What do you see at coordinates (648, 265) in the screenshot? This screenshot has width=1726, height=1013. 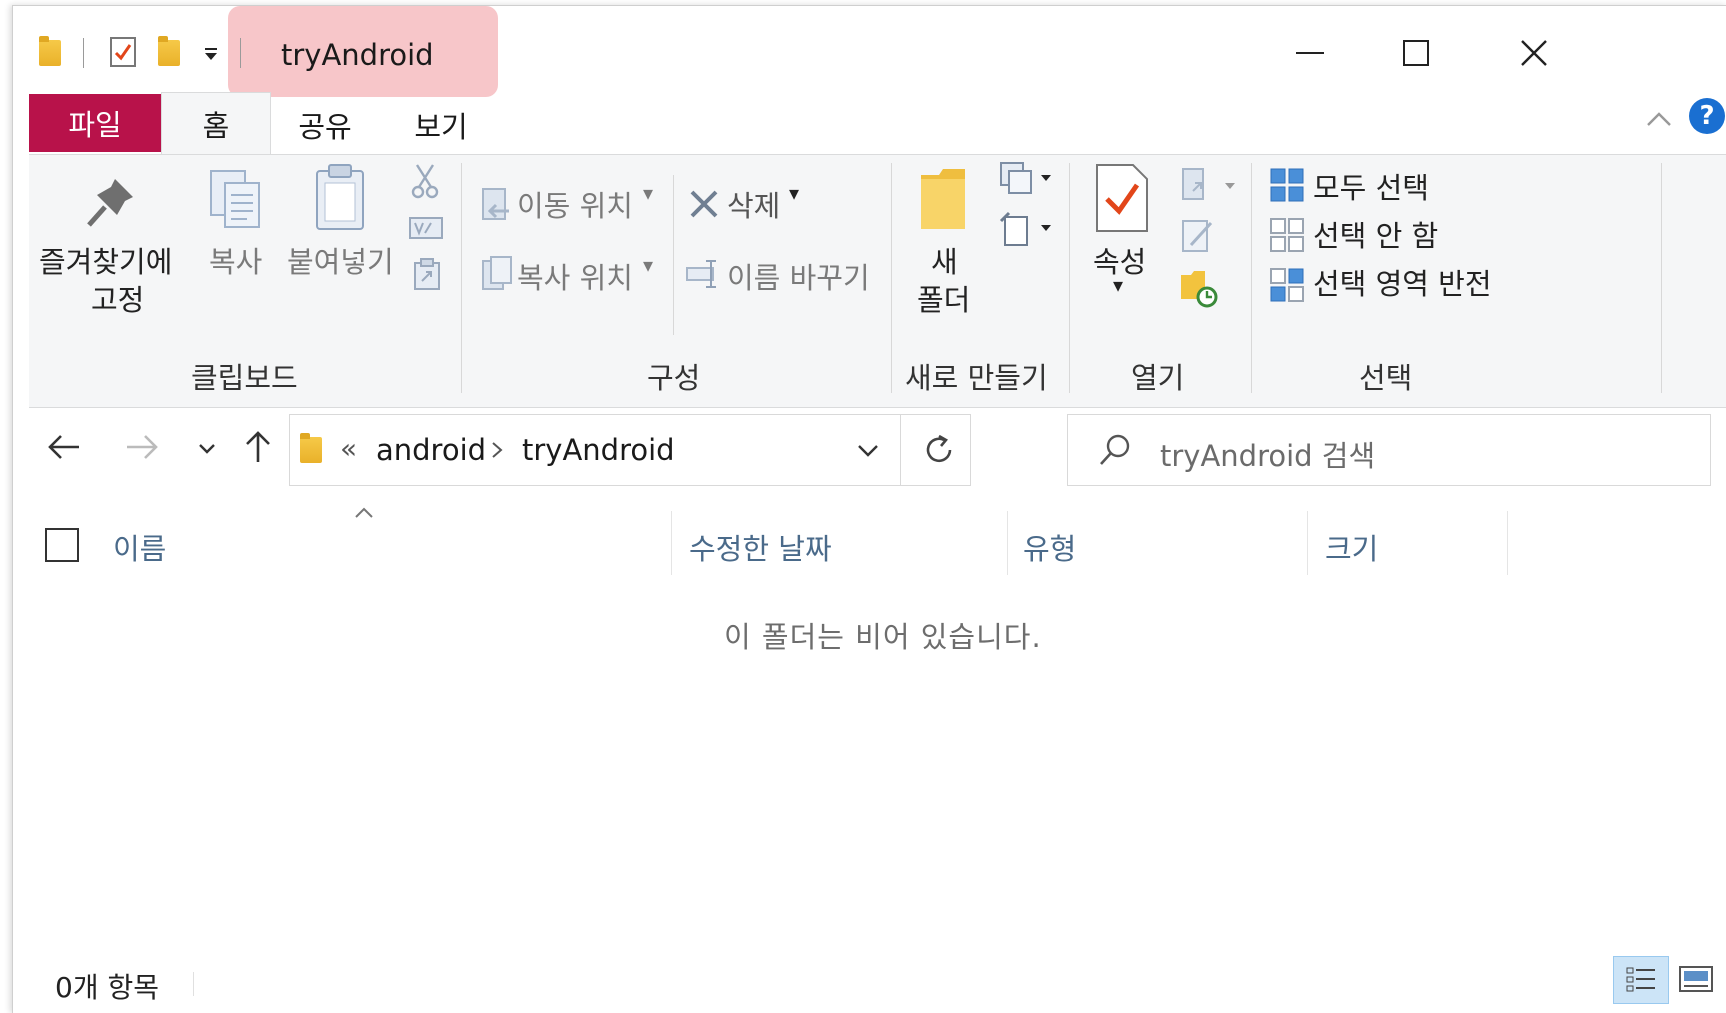 I see `copy-to-dropdown-icon: ▾` at bounding box center [648, 265].